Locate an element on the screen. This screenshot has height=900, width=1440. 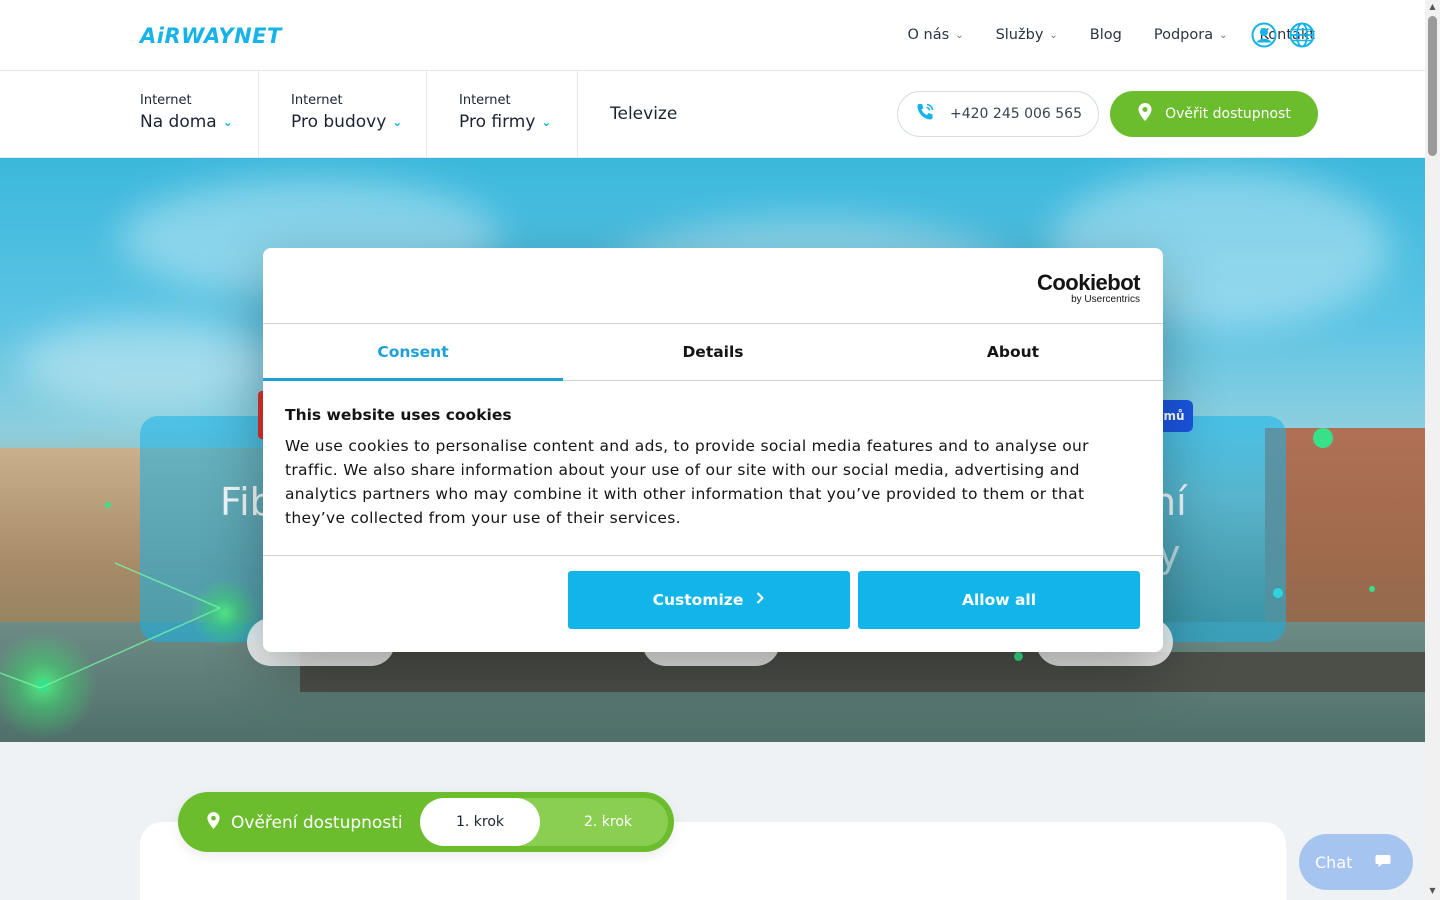
chat-label: Chat is located at coordinates (1334, 862).